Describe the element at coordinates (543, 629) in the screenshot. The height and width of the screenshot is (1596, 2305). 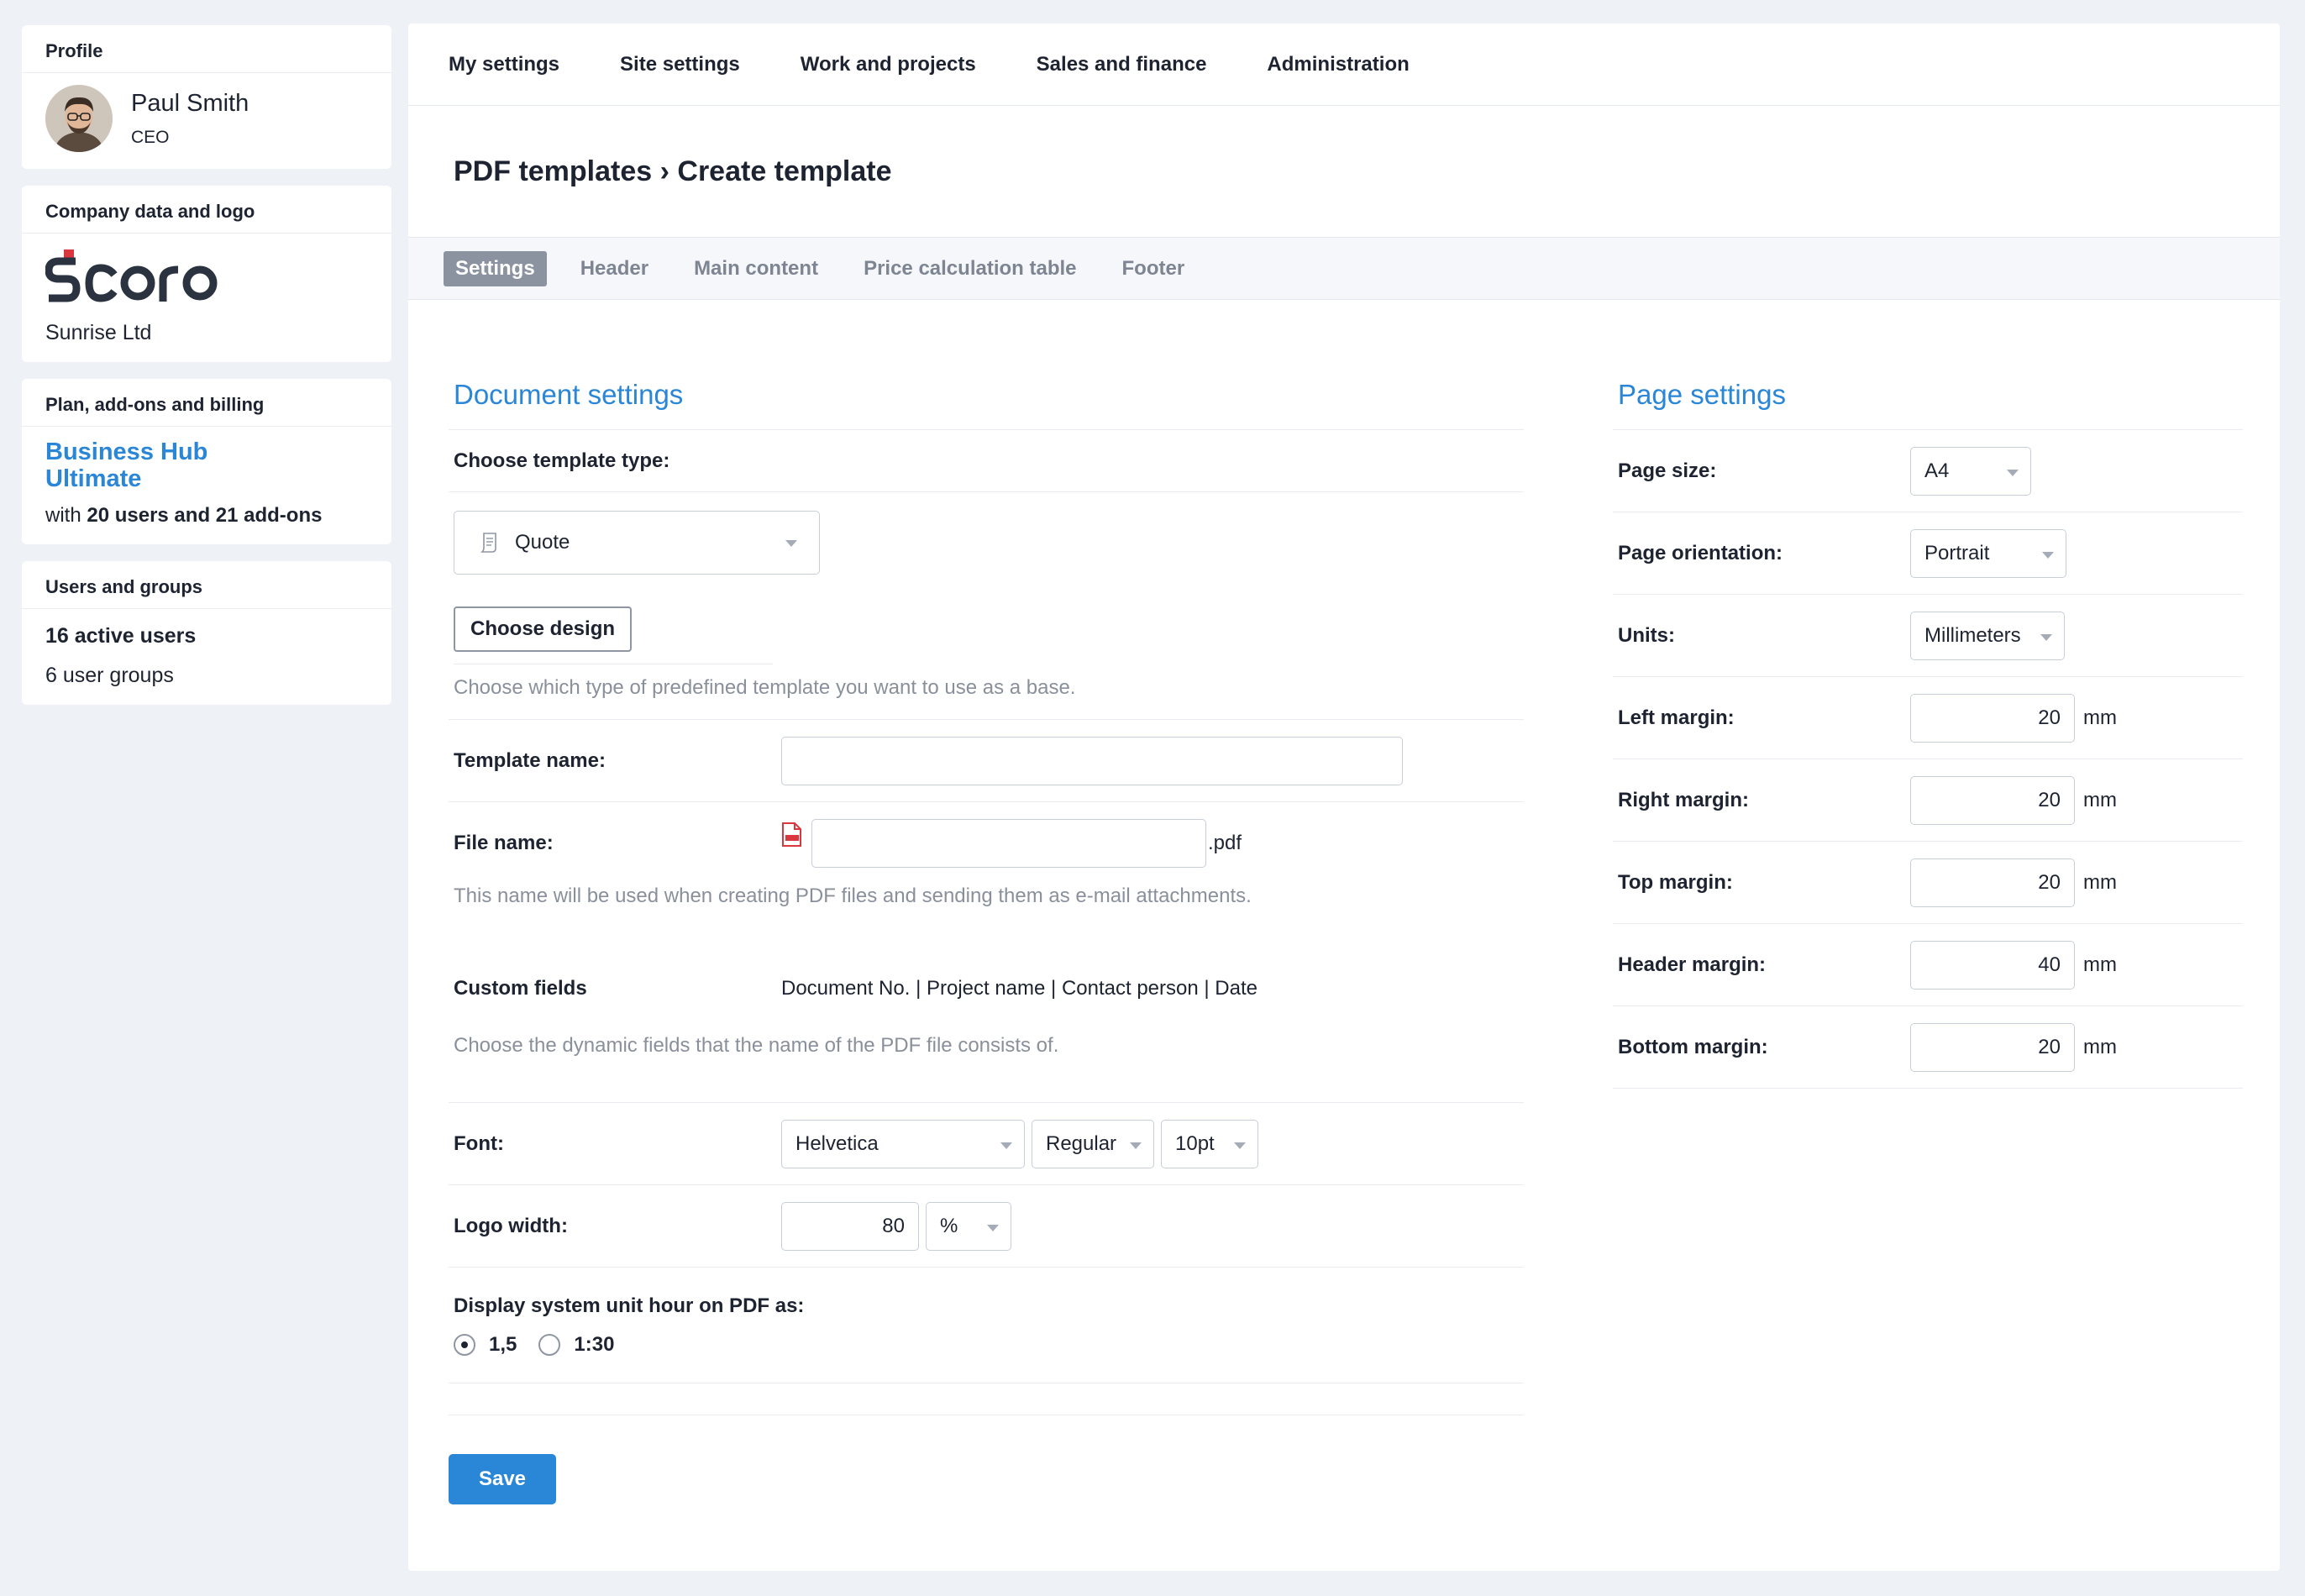
I see `choose-design-button: Choose design` at that location.